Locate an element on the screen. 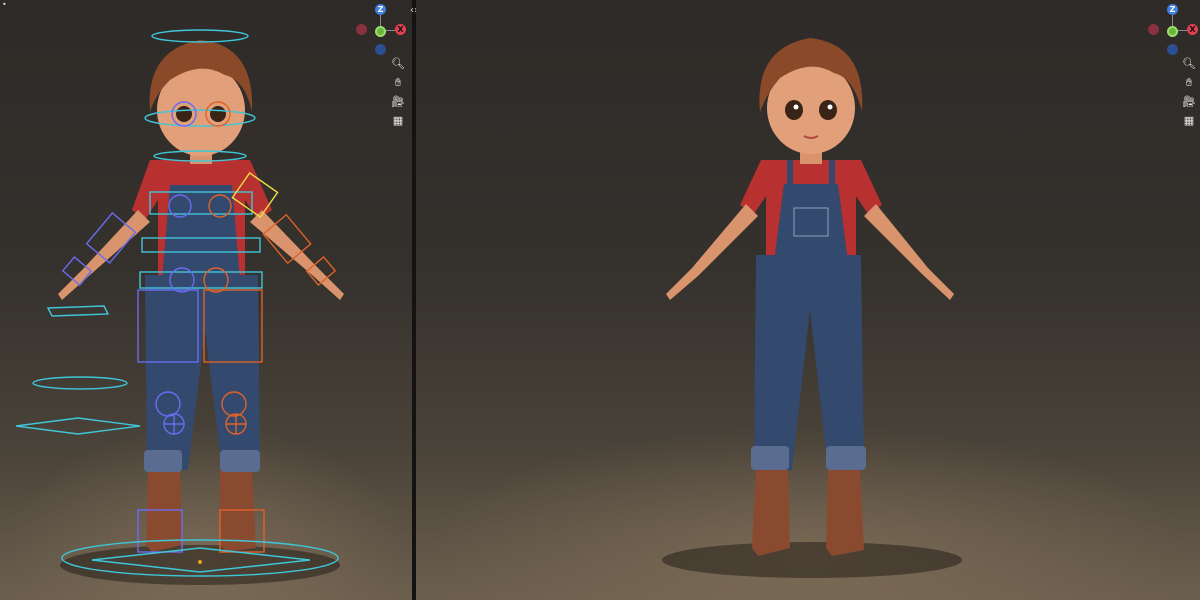 The width and height of the screenshot is (1200, 600). rig-origin-dot is located at coordinates (200, 562).